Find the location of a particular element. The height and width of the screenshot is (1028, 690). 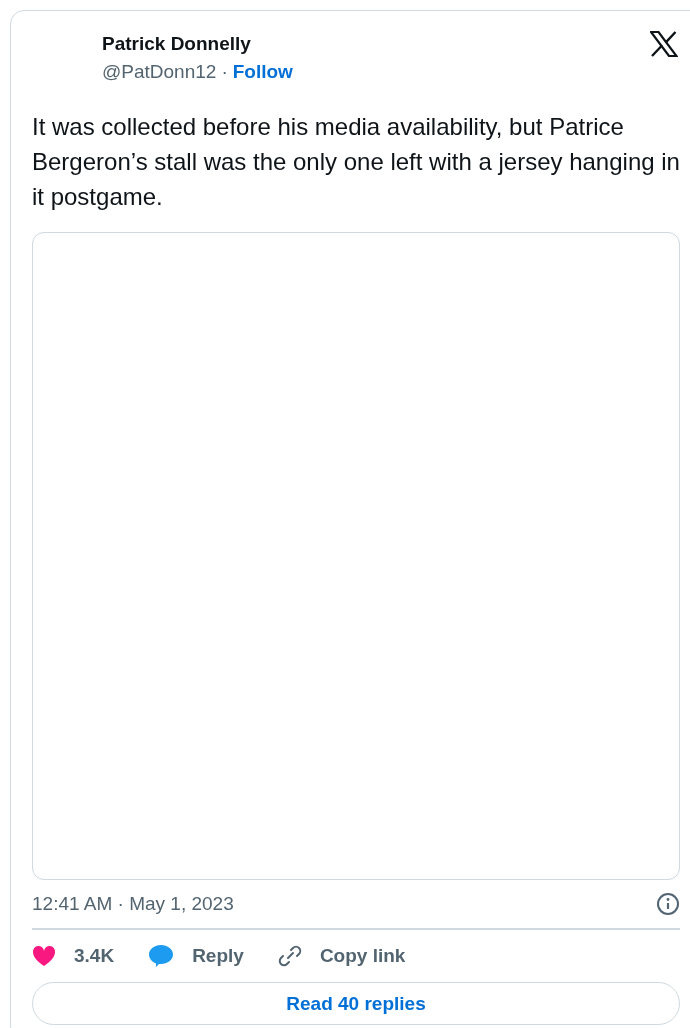

read-replies-button: Read 40 replies is located at coordinates (356, 1003).